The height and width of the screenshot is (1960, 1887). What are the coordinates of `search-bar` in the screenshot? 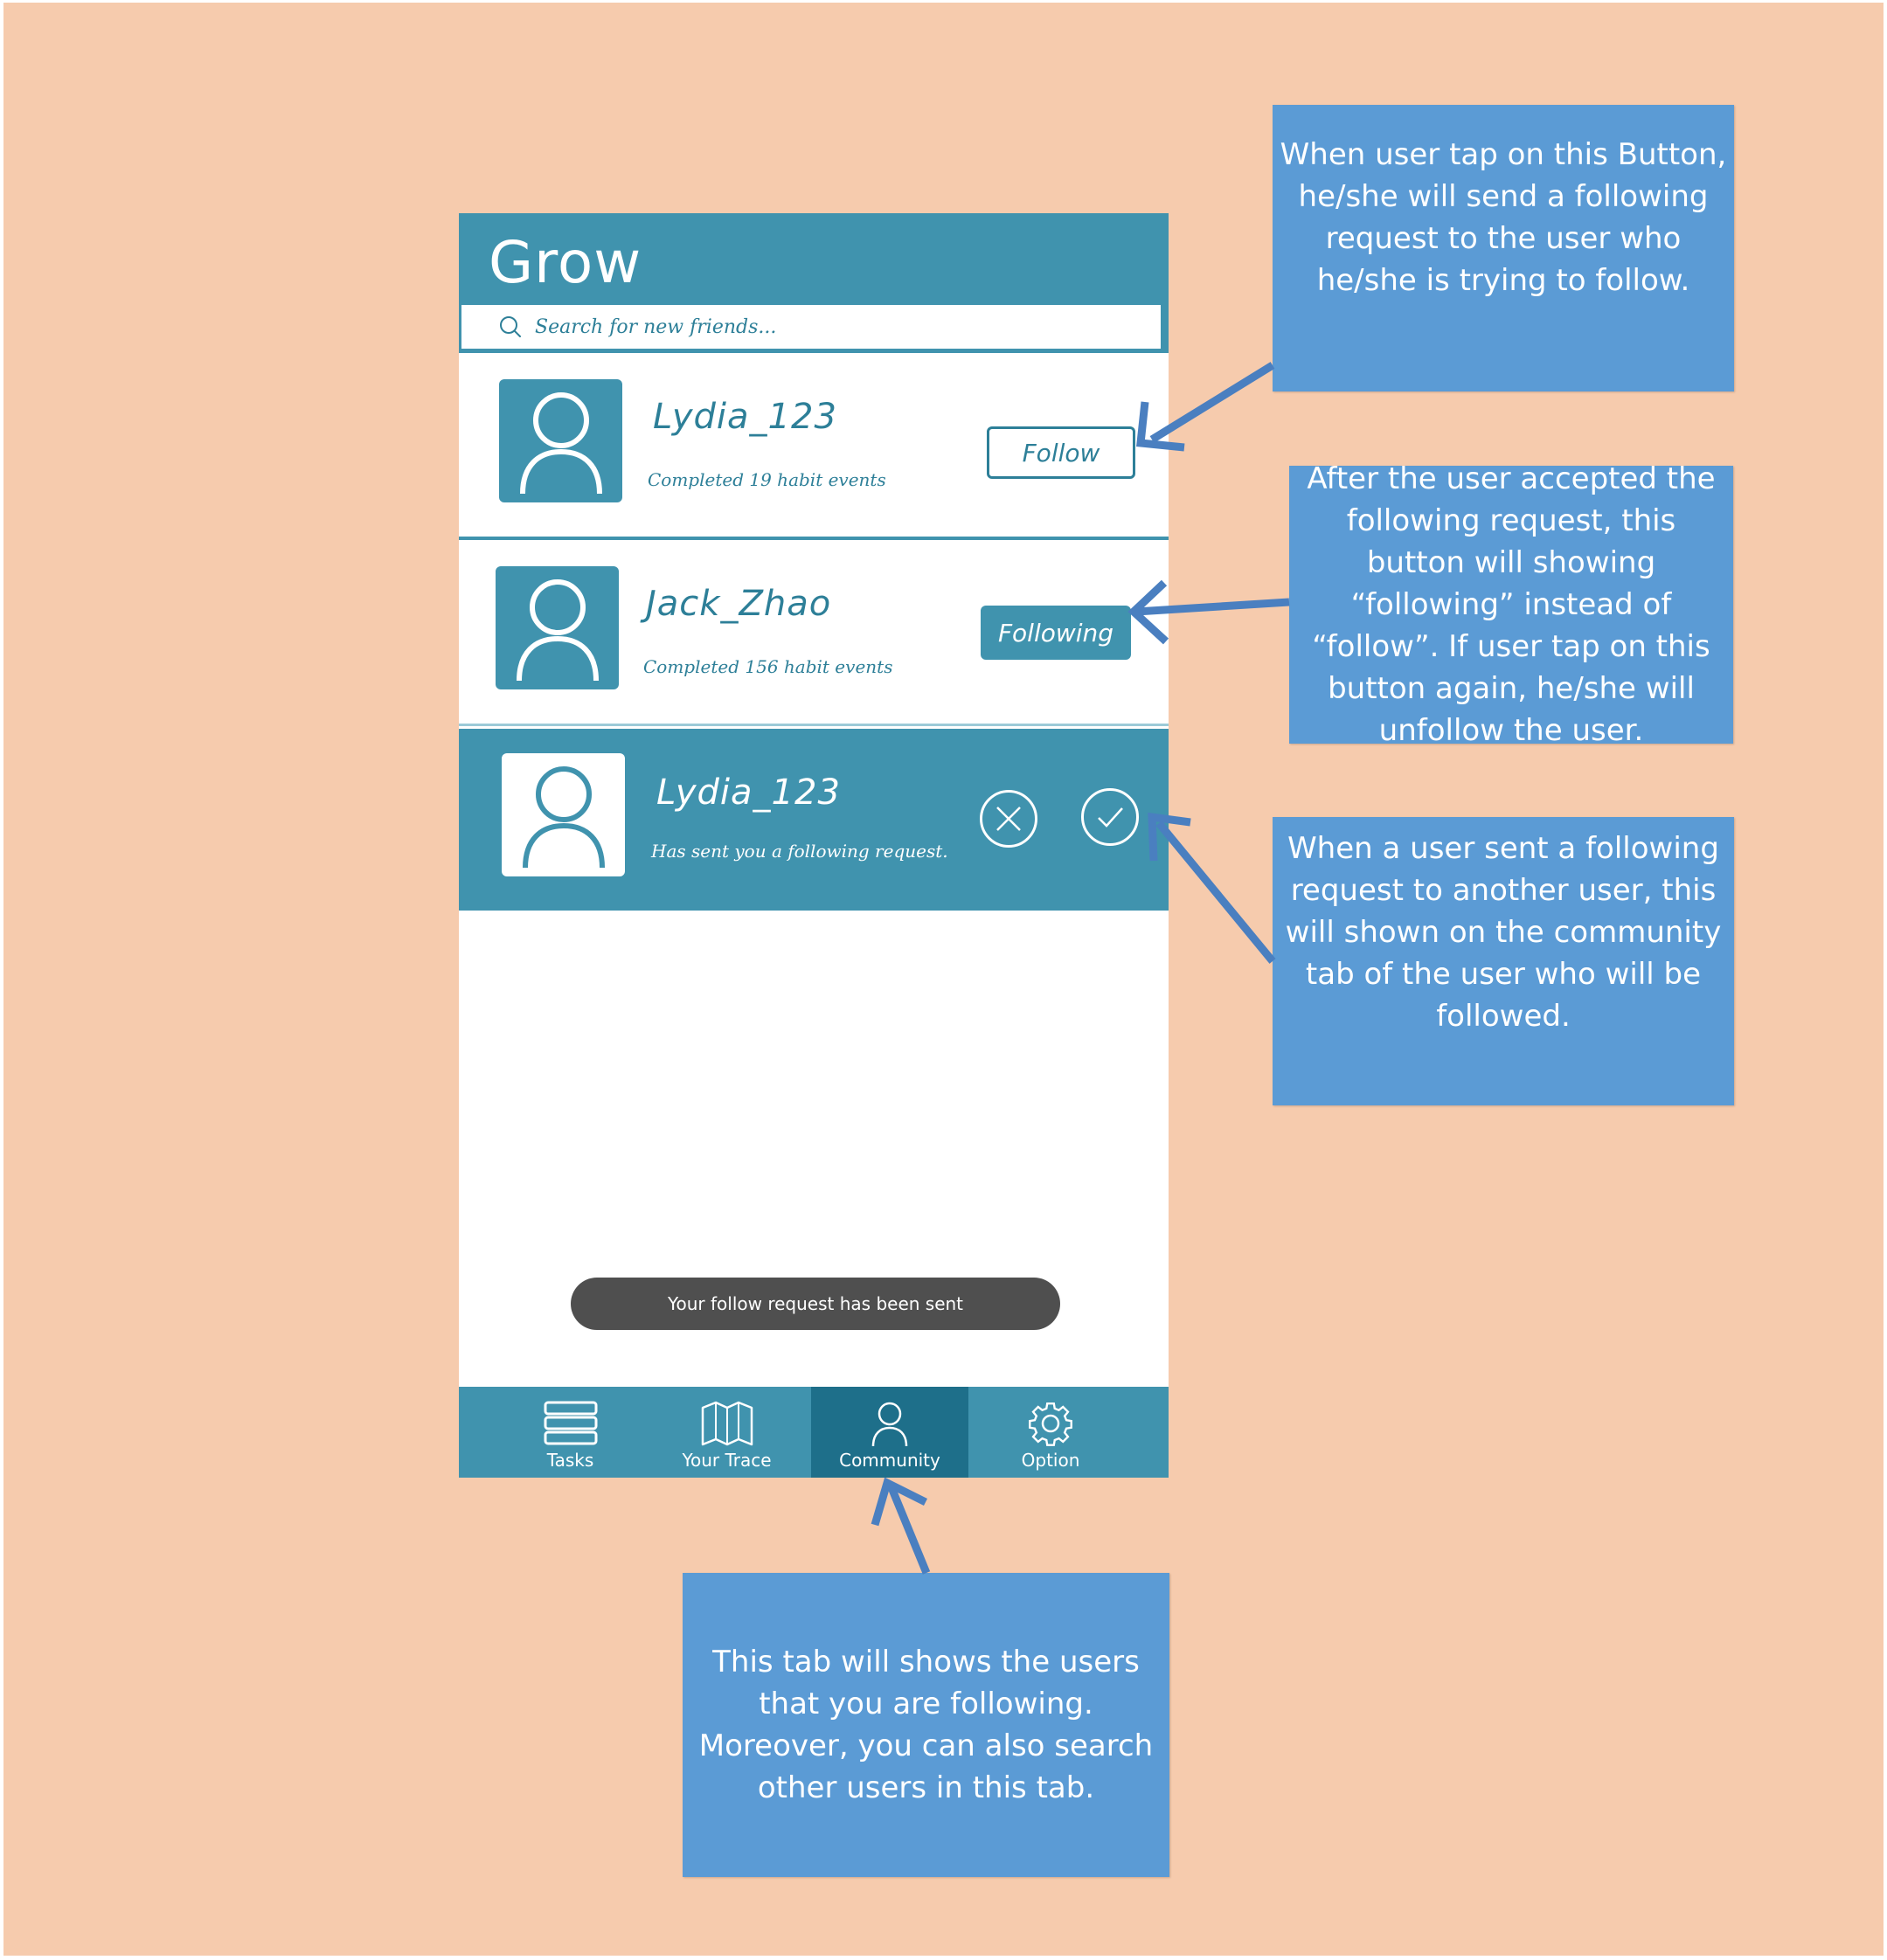 It's located at (811, 327).